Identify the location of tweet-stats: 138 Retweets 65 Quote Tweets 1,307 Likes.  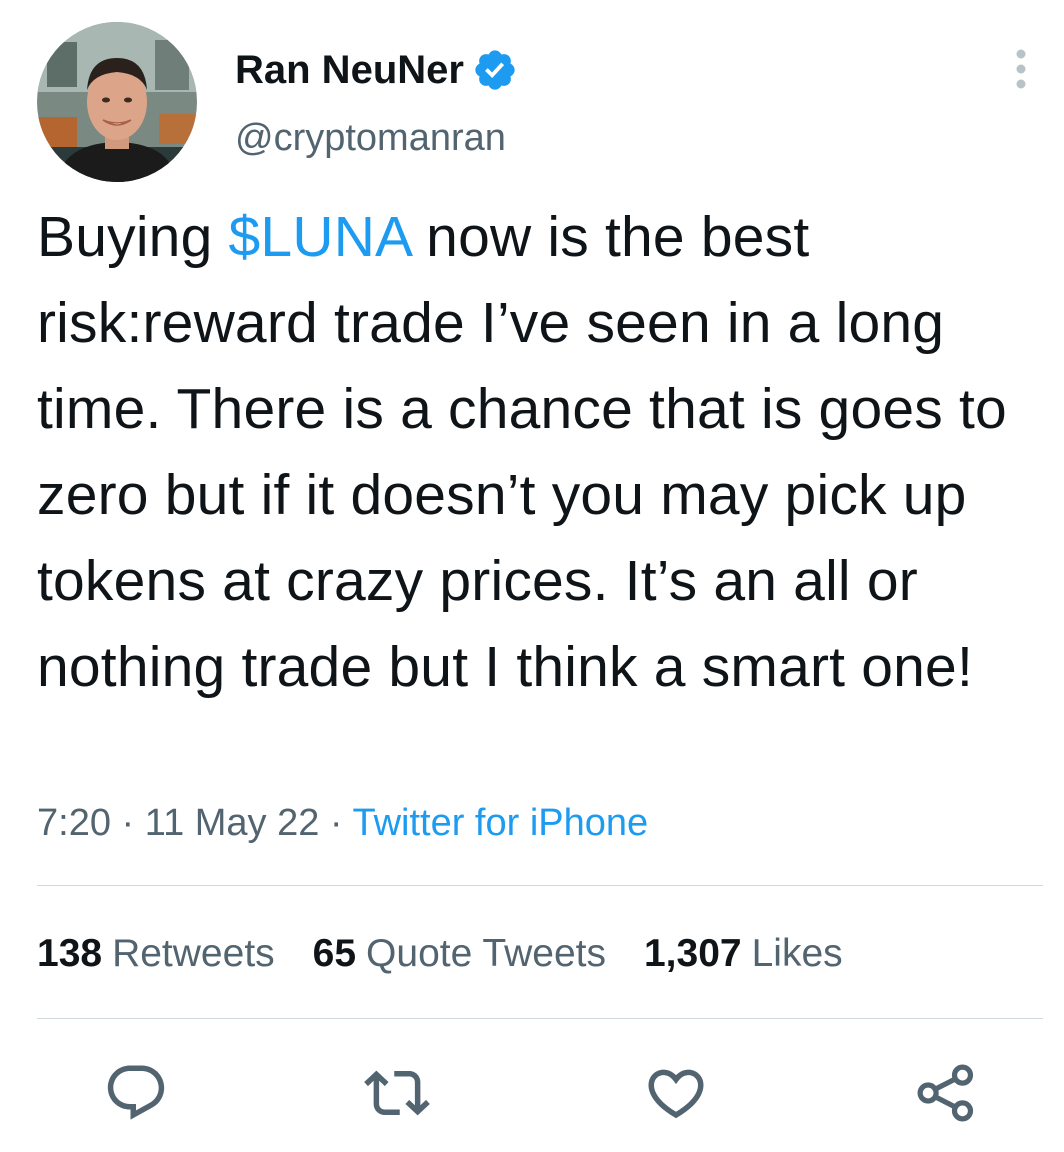
(459, 954).